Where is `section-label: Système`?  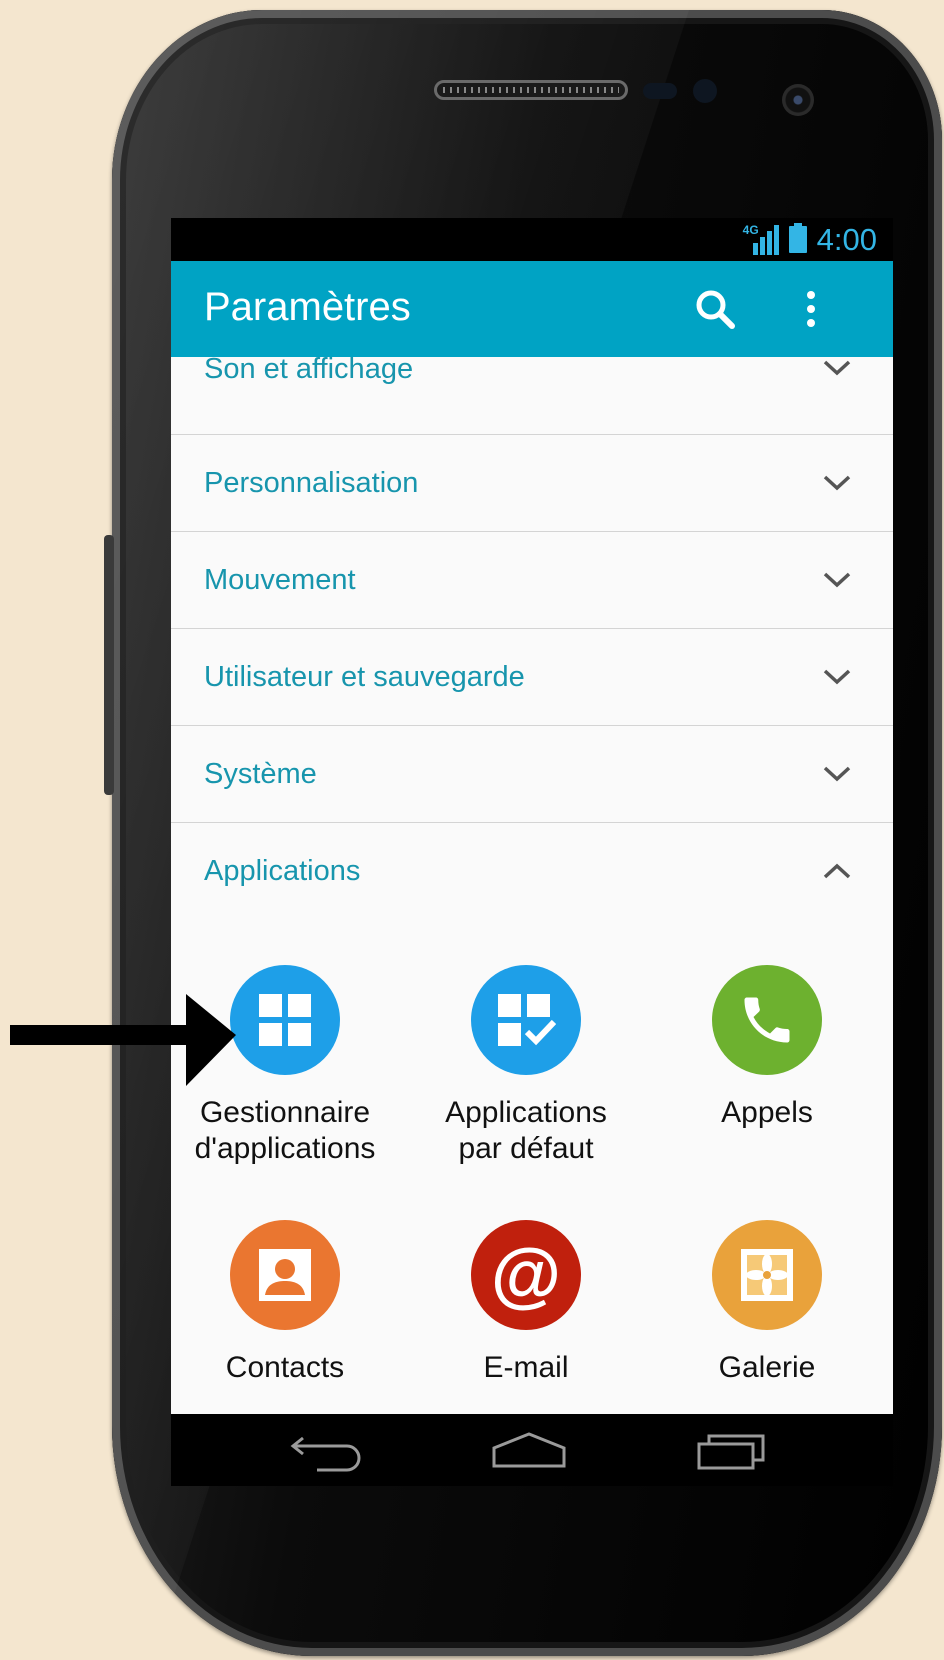 section-label: Système is located at coordinates (260, 774).